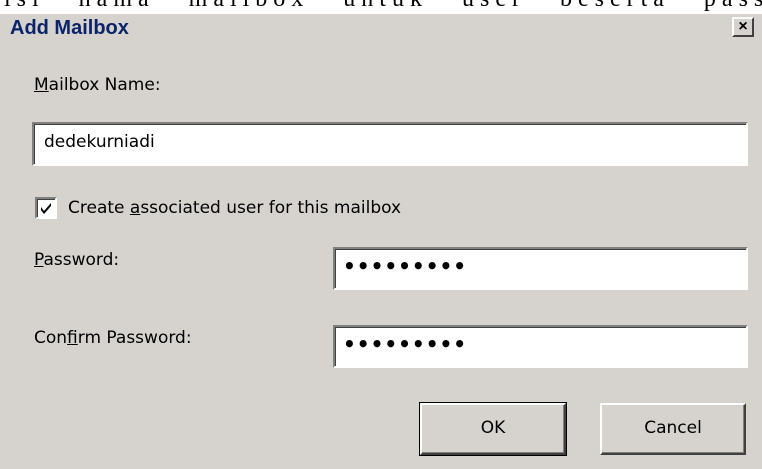 Image resolution: width=762 pixels, height=469 pixels. What do you see at coordinates (135, 208) in the screenshot?
I see `associated-user-accelerator: a` at bounding box center [135, 208].